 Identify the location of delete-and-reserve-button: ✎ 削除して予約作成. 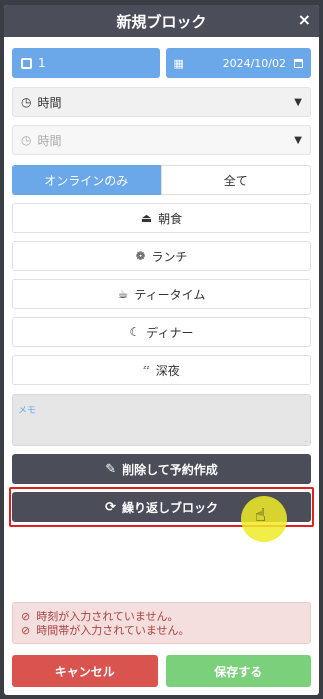
(161, 469).